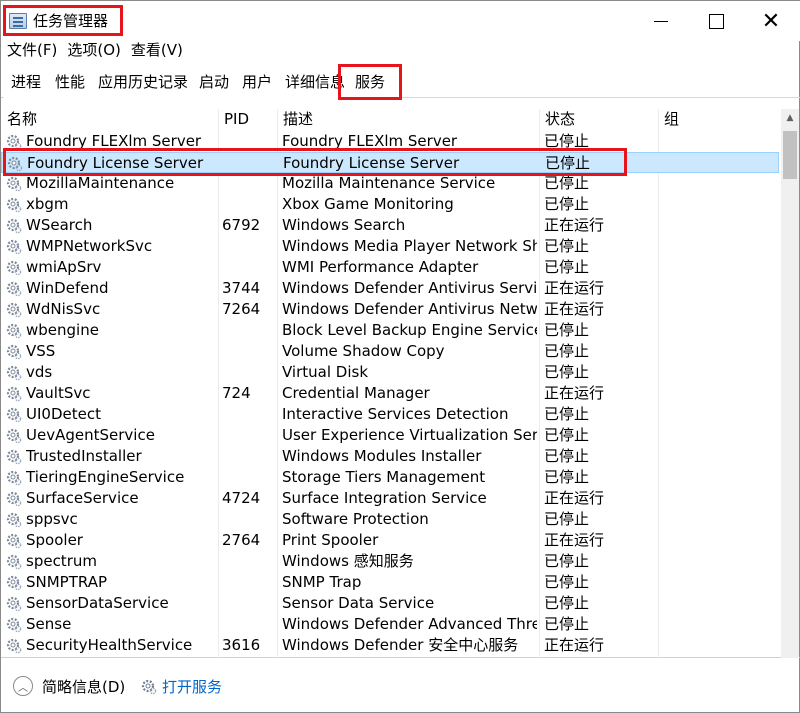  I want to click on table-row: vds Virtual Disk 已停止, so click(390, 372).